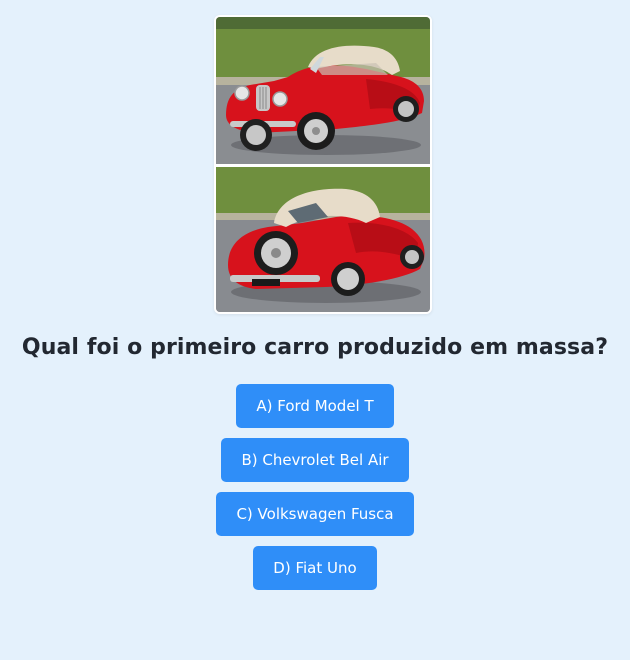  Describe the element at coordinates (323, 239) in the screenshot. I see `car-rear-view` at that location.